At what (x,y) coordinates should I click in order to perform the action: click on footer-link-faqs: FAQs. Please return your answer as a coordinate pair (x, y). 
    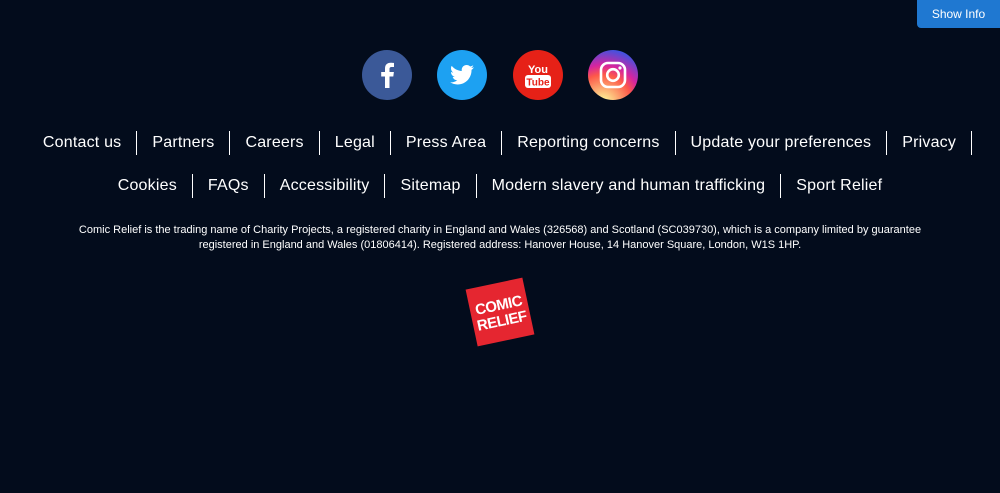
    Looking at the image, I should click on (229, 186).